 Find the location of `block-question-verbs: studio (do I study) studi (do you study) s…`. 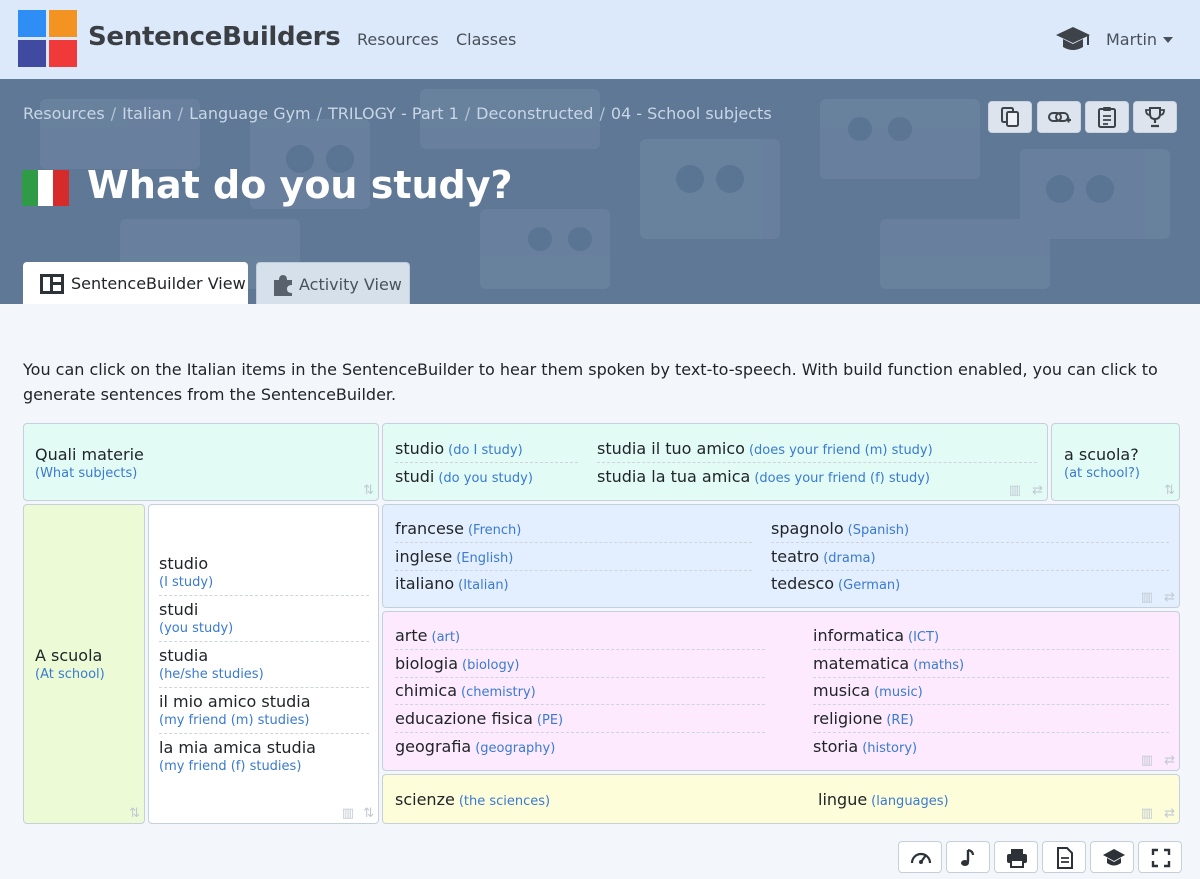

block-question-verbs: studio (do I study) studi (do you study) s… is located at coordinates (715, 462).